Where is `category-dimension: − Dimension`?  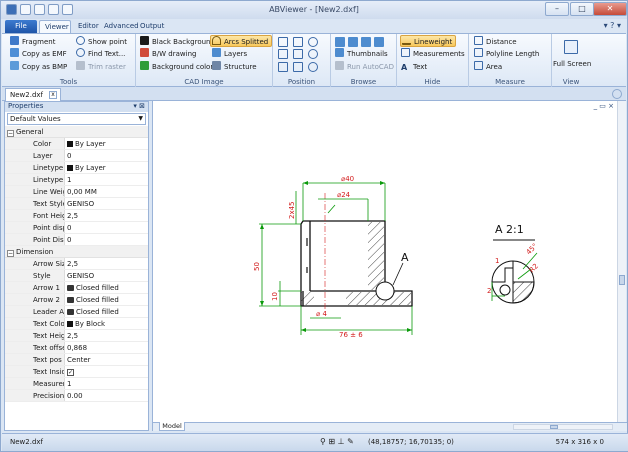
category-dimension: − Dimension is located at coordinates (76, 252).